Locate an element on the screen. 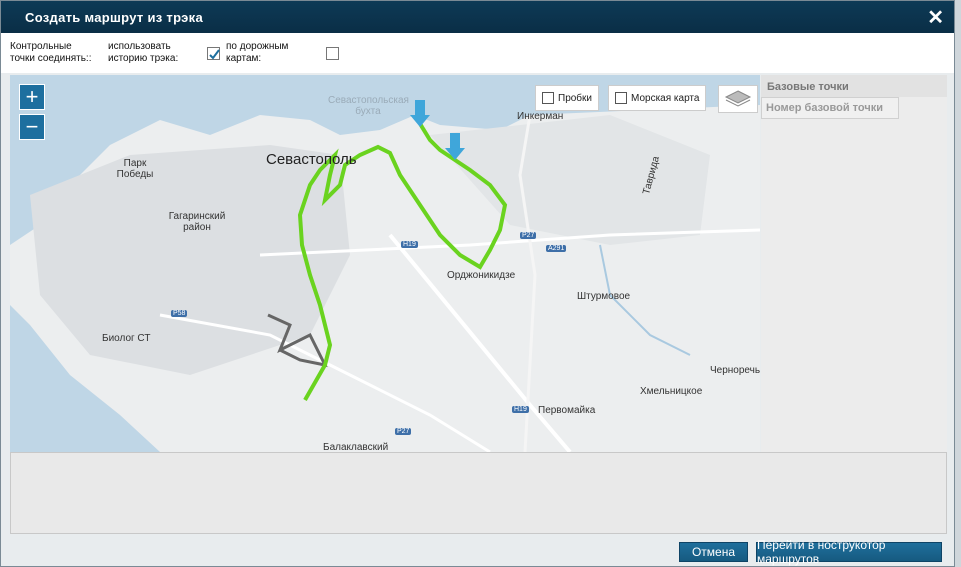 The height and width of the screenshot is (567, 961). place-label: Штурмовое is located at coordinates (604, 296).